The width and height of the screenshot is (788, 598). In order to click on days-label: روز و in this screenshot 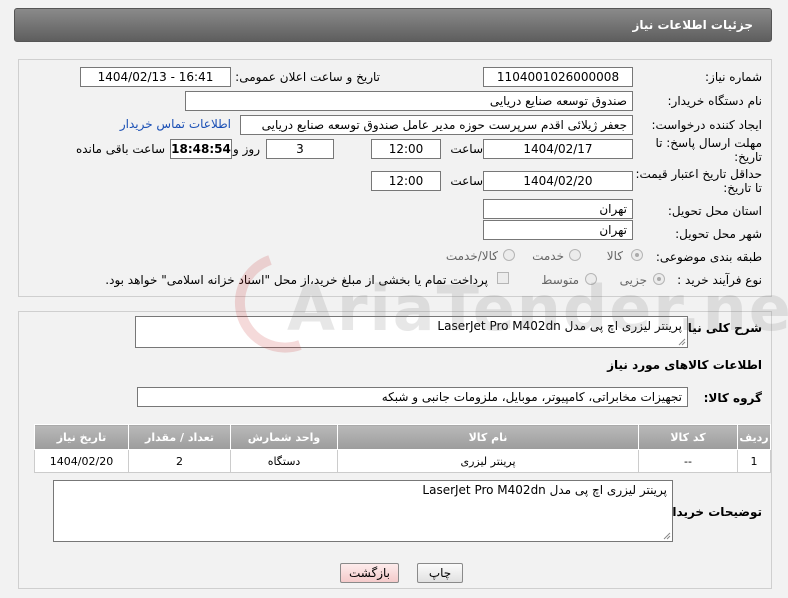, I will do `click(246, 149)`.